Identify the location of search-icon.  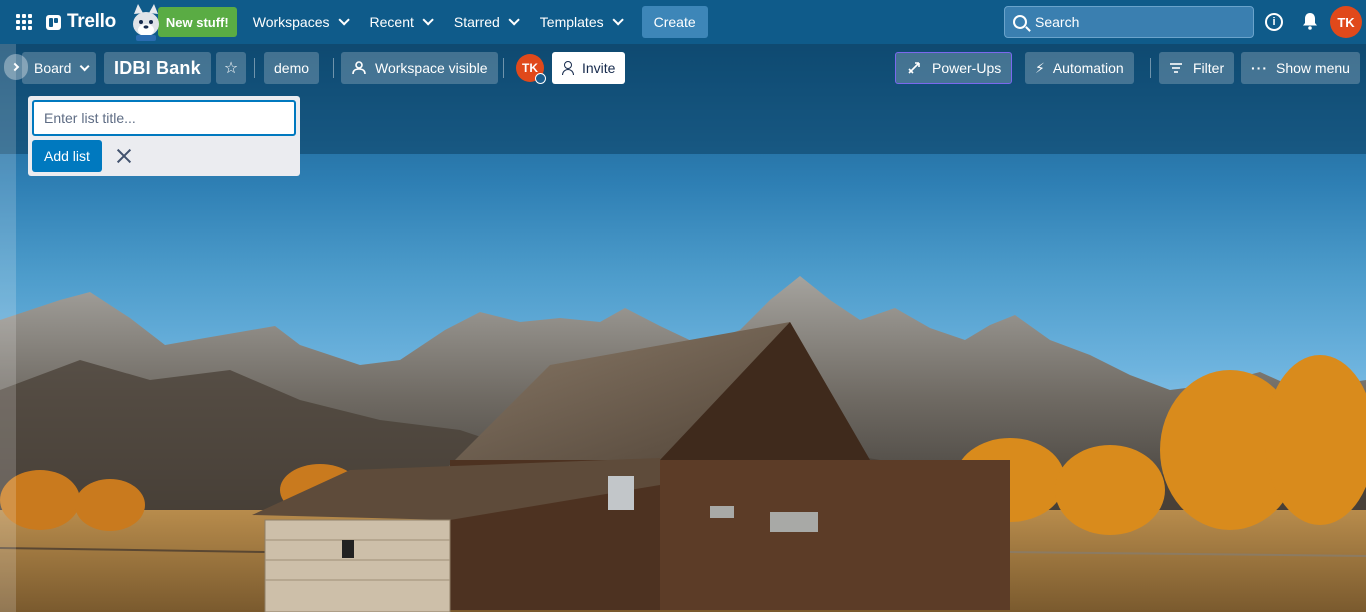
(1020, 22).